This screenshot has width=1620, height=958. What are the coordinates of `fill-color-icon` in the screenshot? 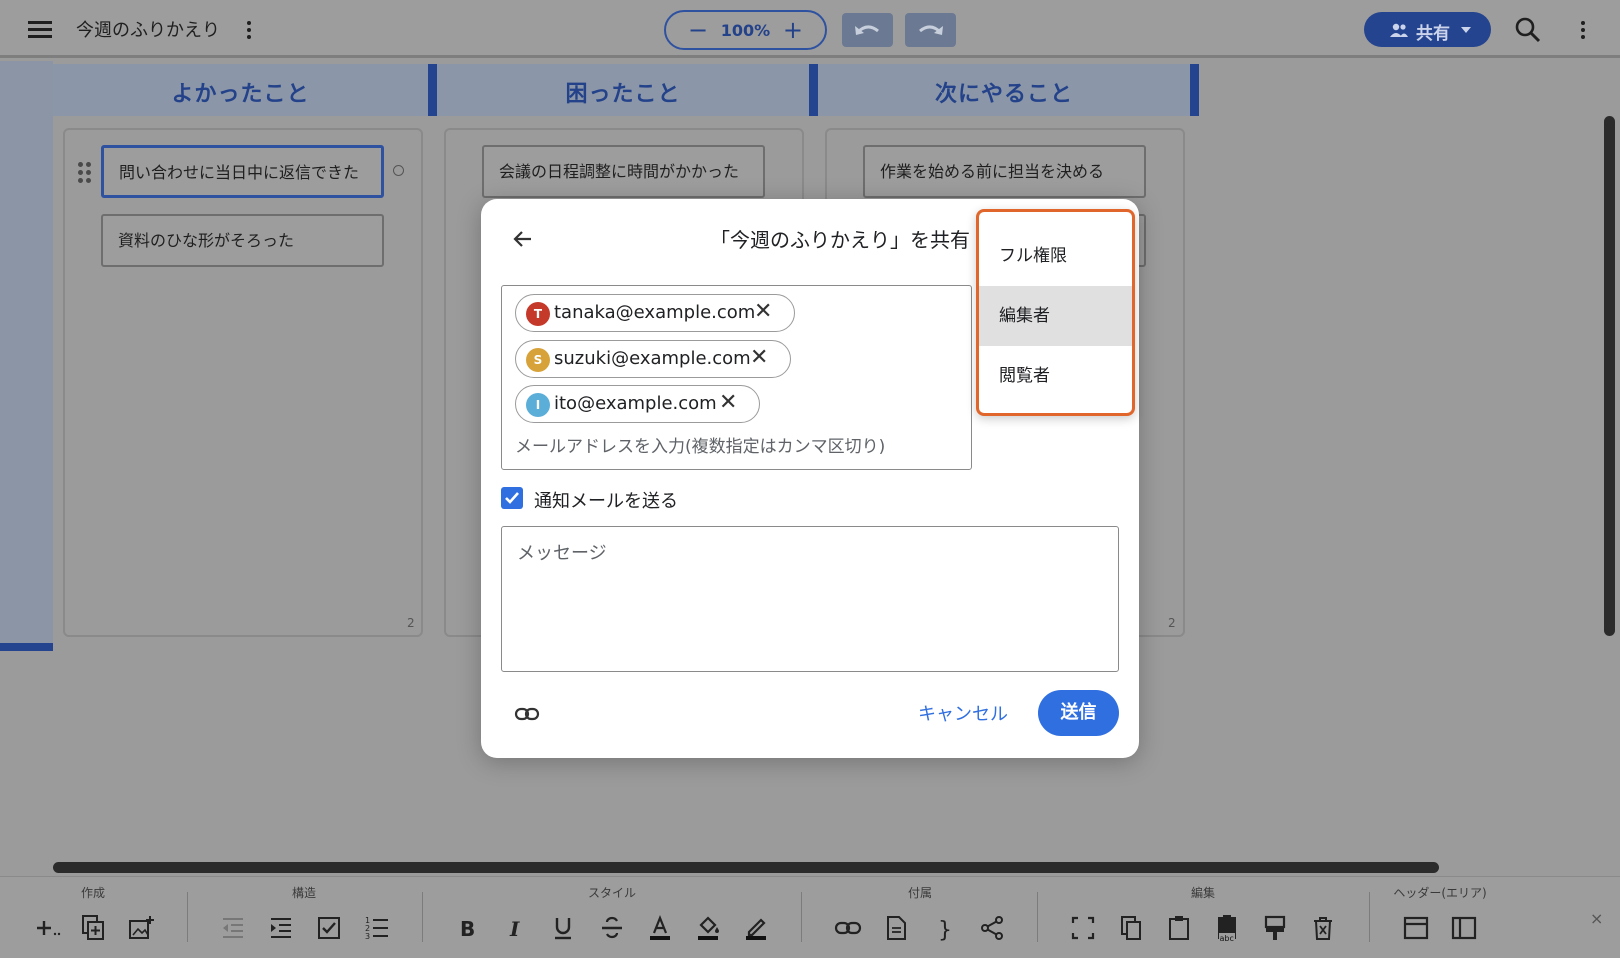 It's located at (708, 928).